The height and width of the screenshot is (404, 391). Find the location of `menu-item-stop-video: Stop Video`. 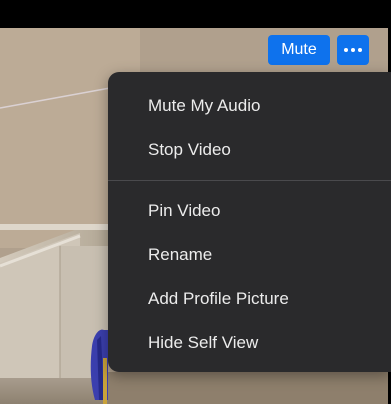

menu-item-stop-video: Stop Video is located at coordinates (249, 150).